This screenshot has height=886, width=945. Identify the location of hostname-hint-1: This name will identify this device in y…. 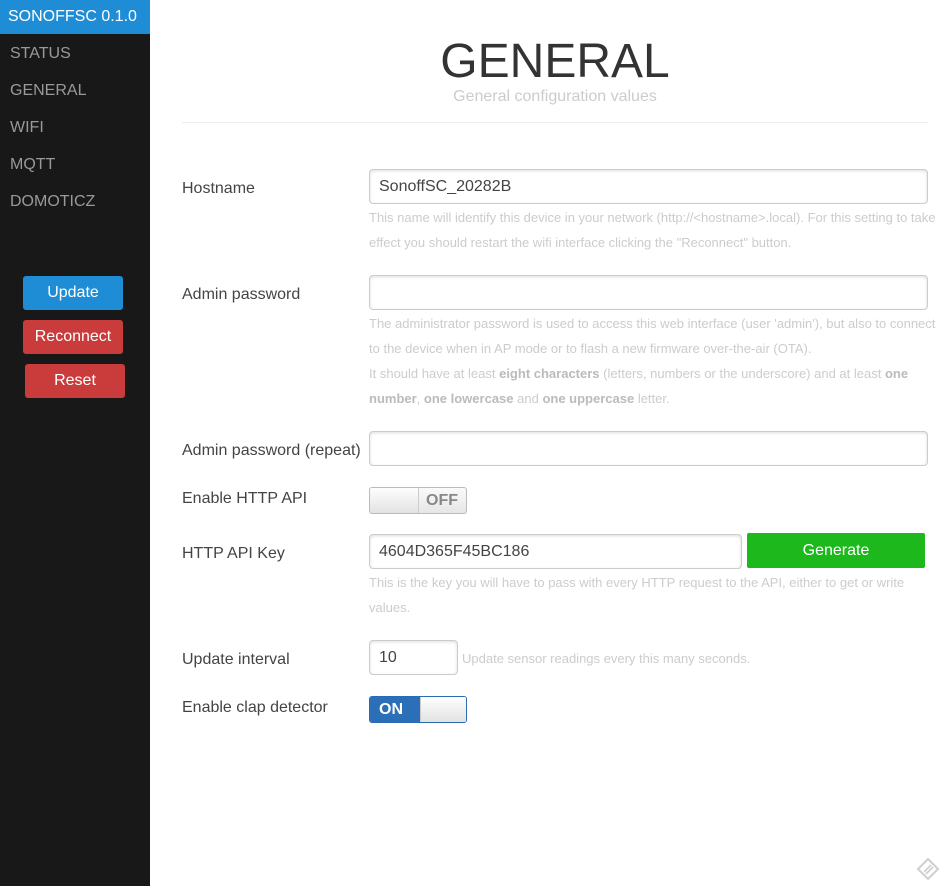
(652, 217).